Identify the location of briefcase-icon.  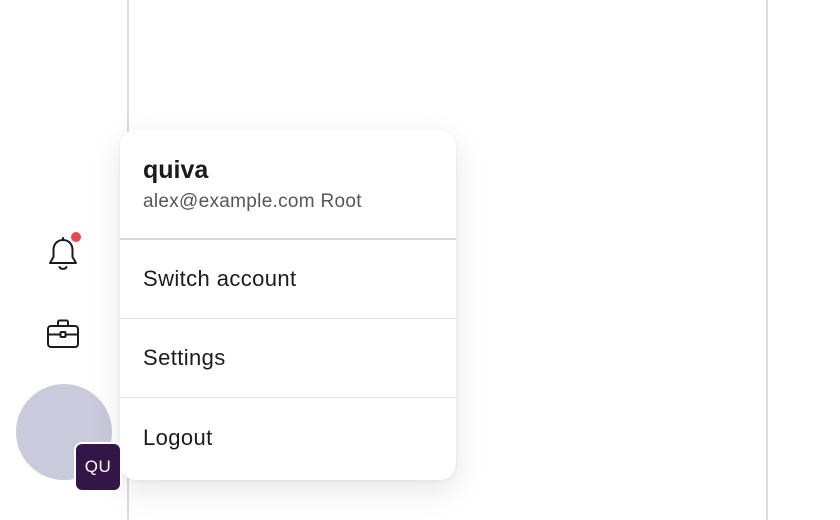
(63, 336).